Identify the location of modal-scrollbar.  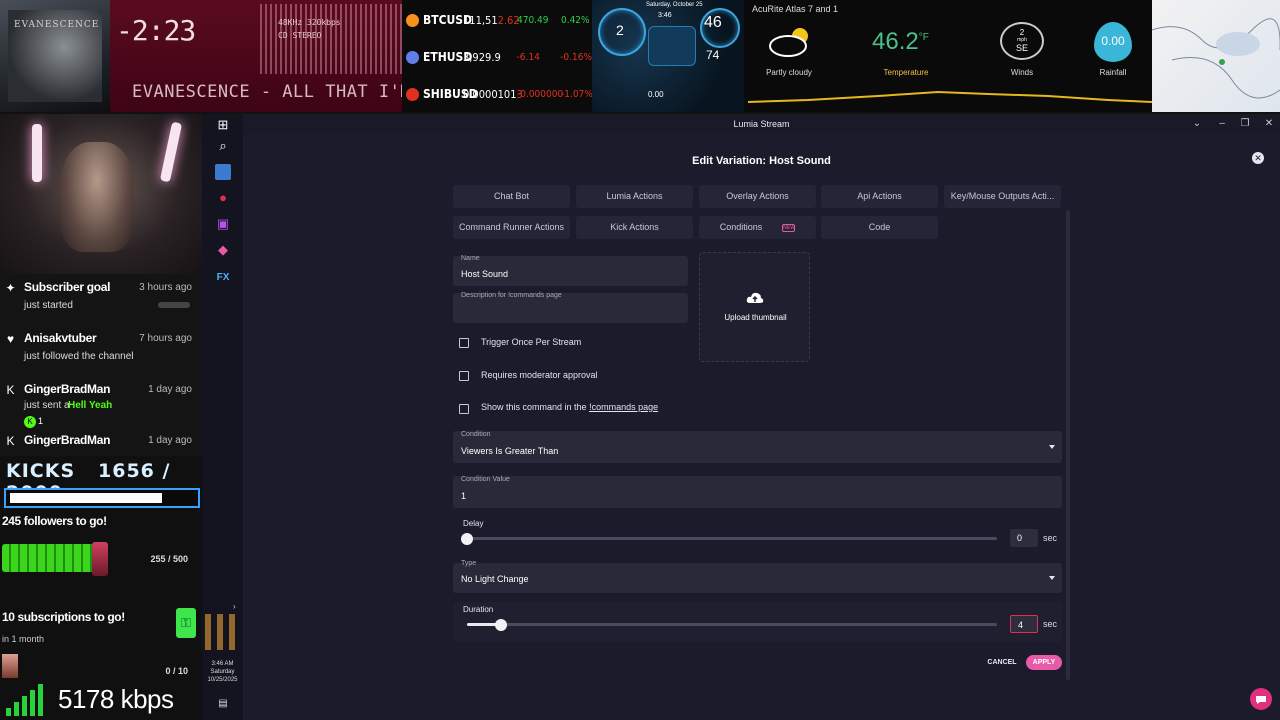
(1068, 445).